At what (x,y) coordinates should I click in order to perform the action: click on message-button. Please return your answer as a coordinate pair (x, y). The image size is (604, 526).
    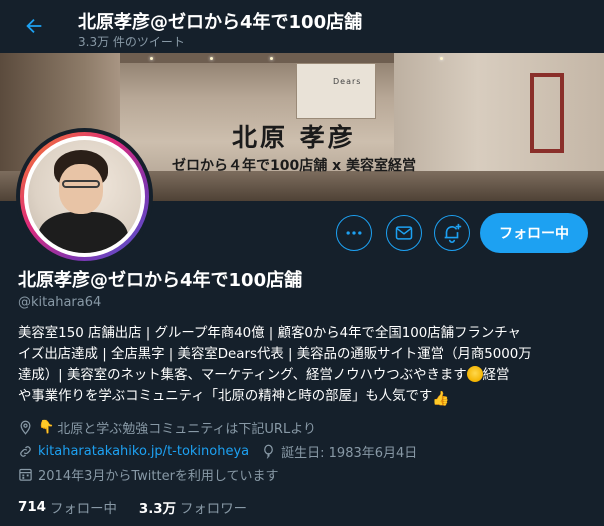
    Looking at the image, I should click on (404, 233).